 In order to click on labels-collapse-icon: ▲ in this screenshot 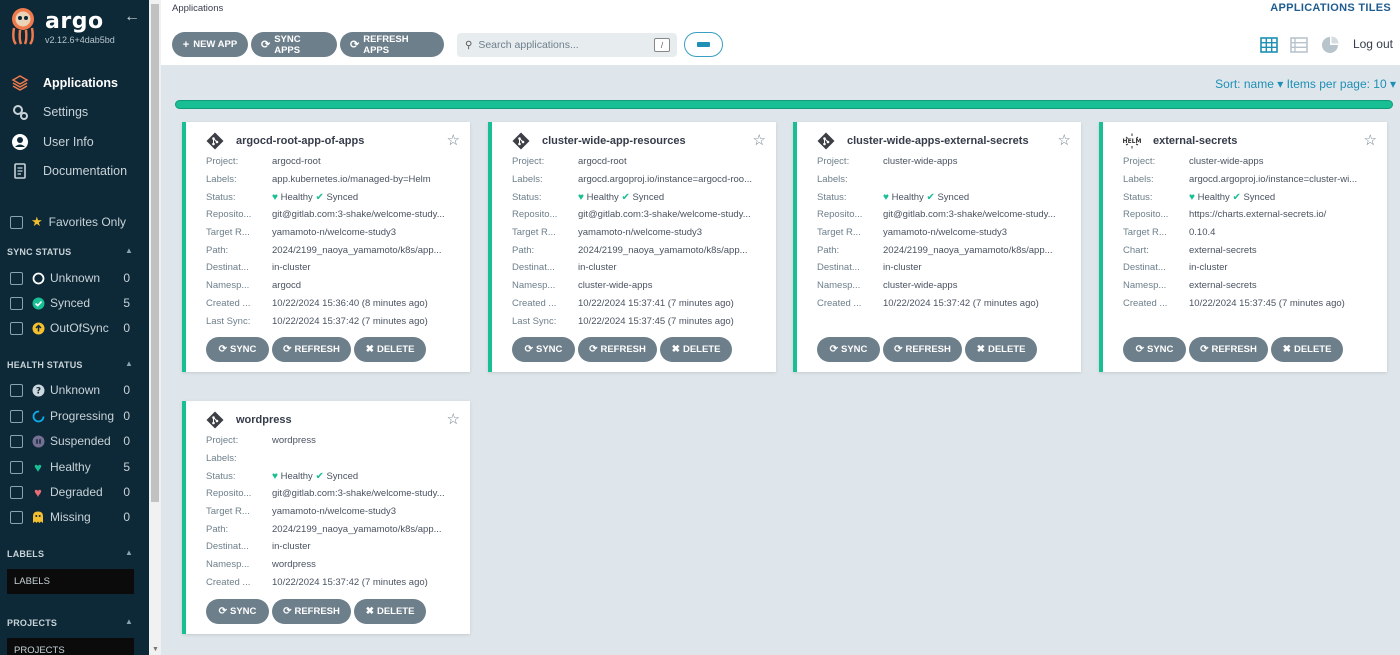, I will do `click(129, 552)`.